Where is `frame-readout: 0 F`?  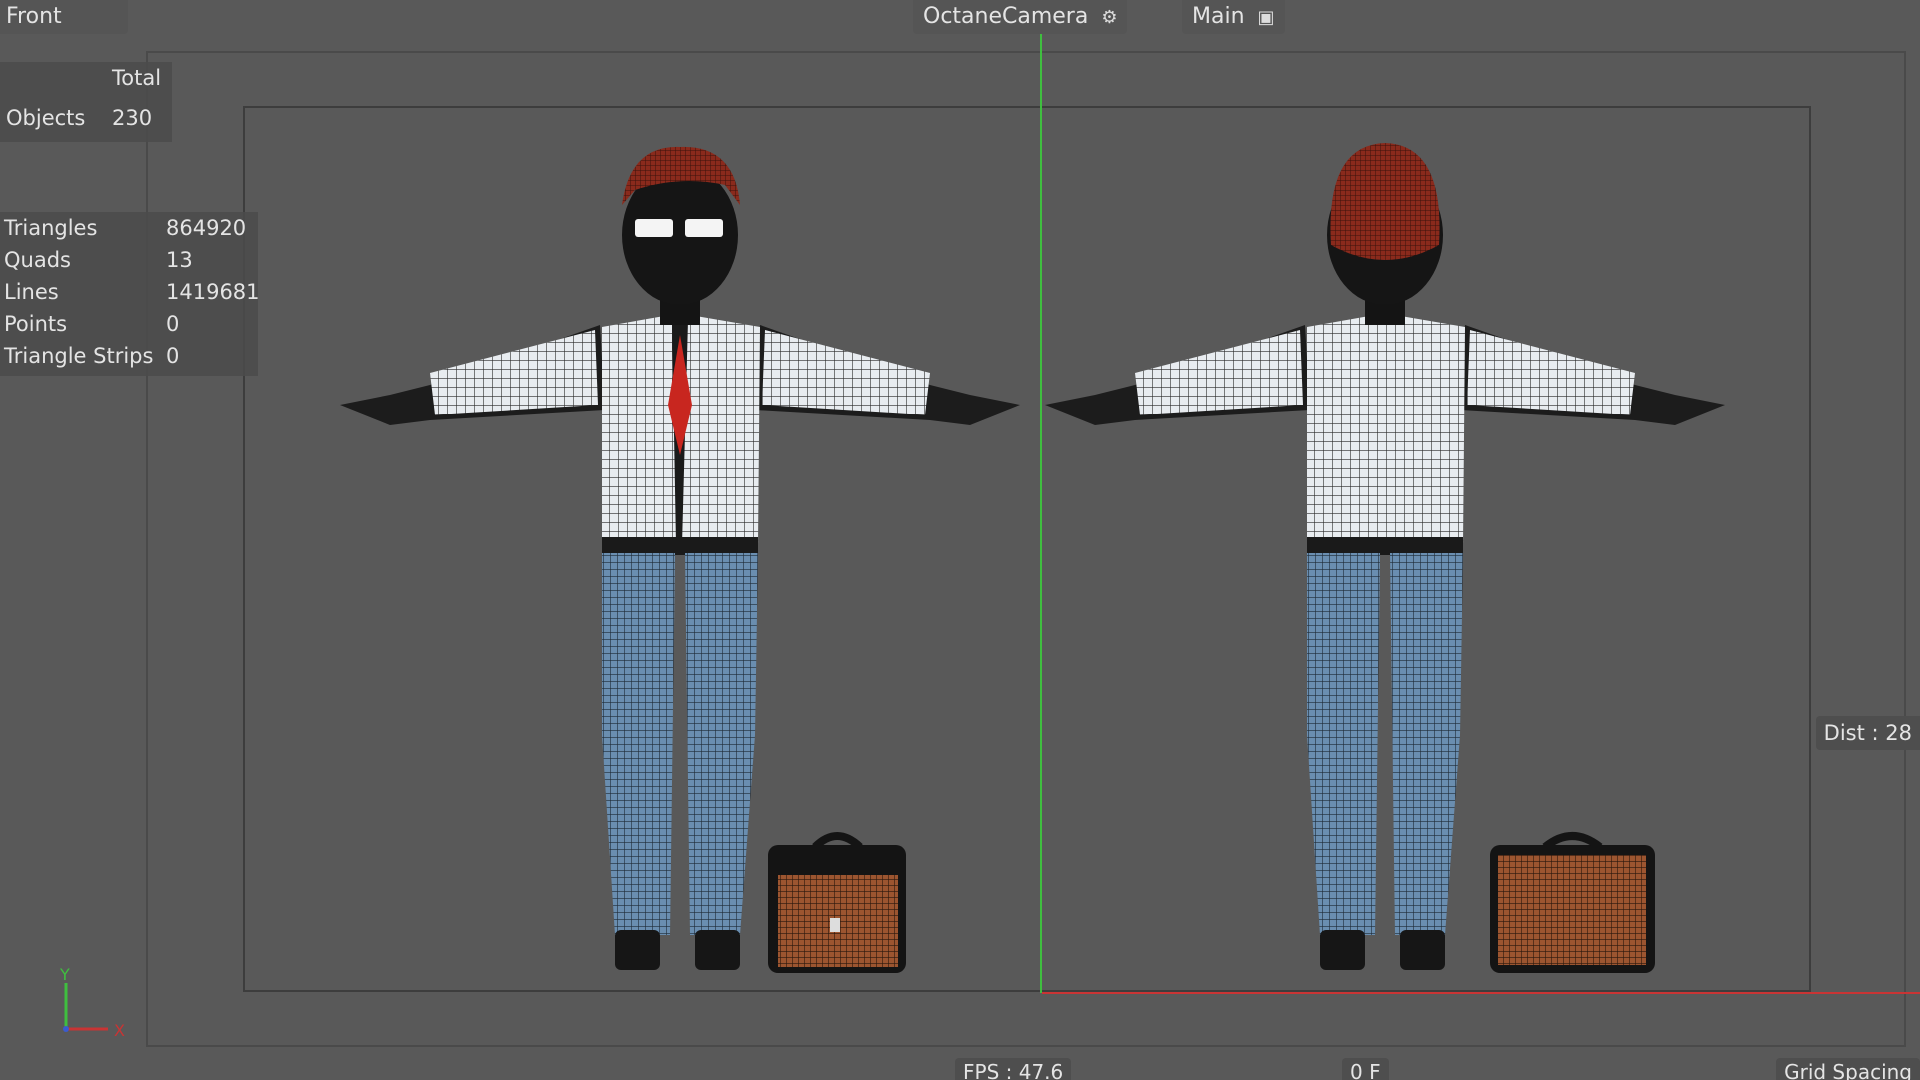 frame-readout: 0 F is located at coordinates (1365, 1069).